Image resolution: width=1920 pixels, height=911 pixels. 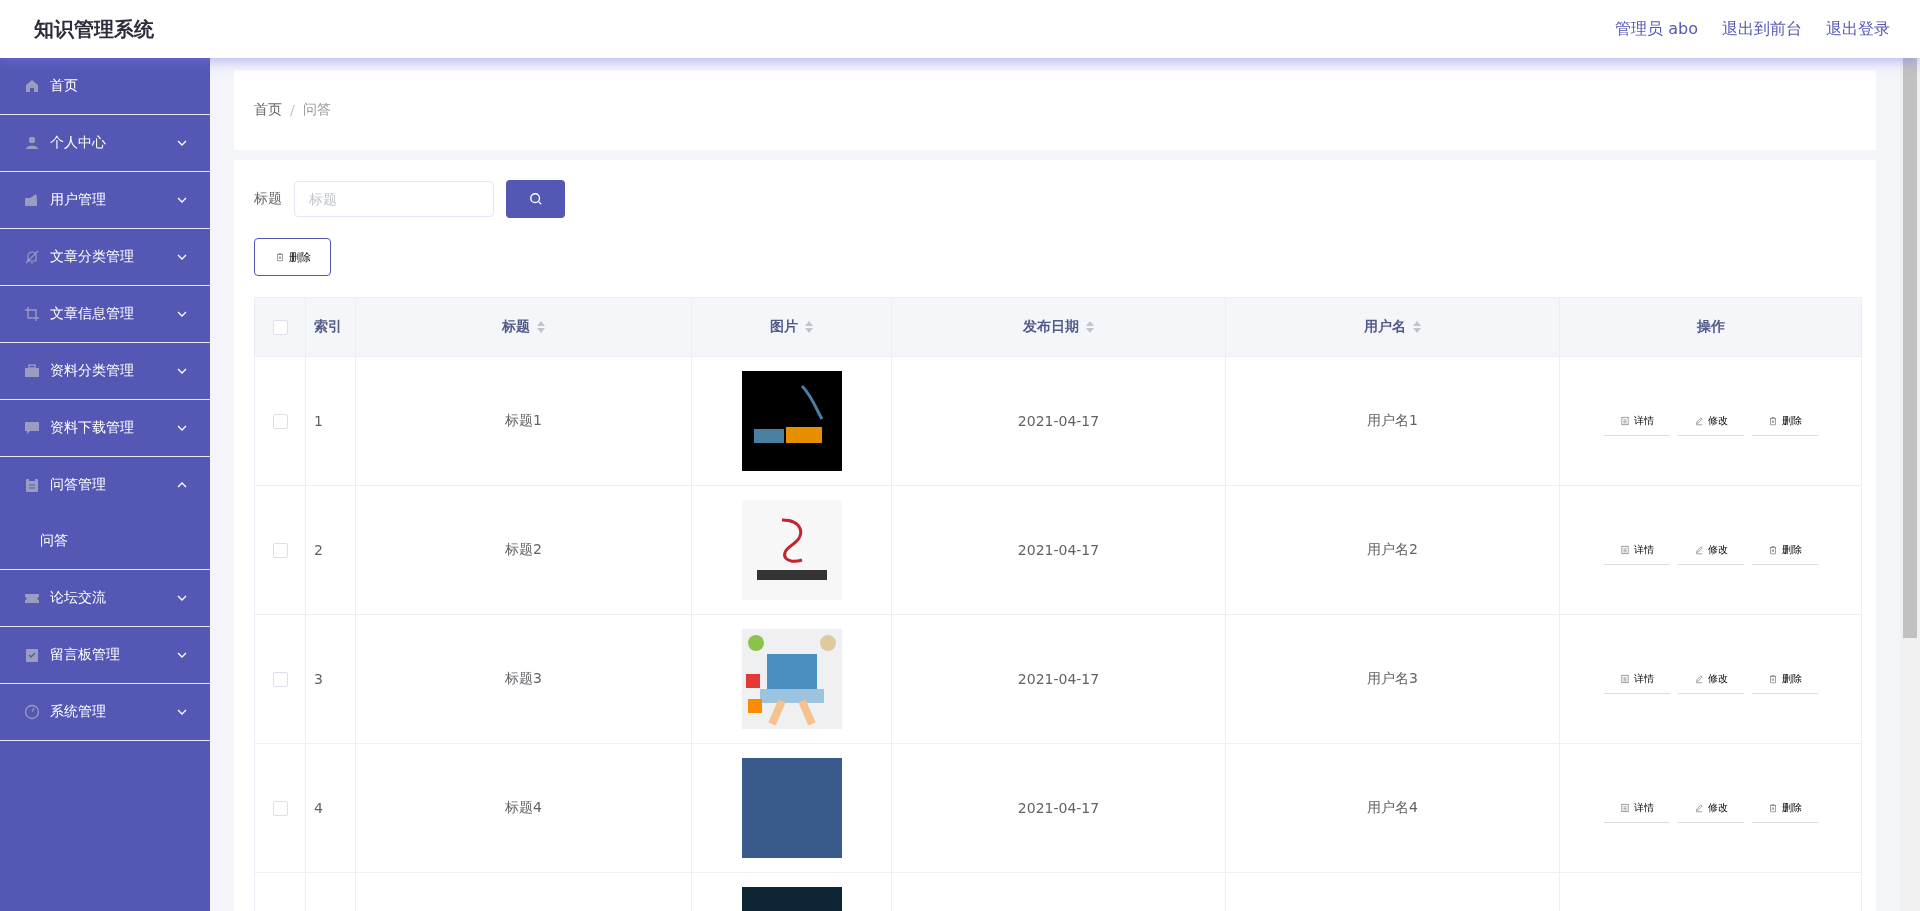 I want to click on breadcrumb-item: 问答, so click(x=316, y=110).